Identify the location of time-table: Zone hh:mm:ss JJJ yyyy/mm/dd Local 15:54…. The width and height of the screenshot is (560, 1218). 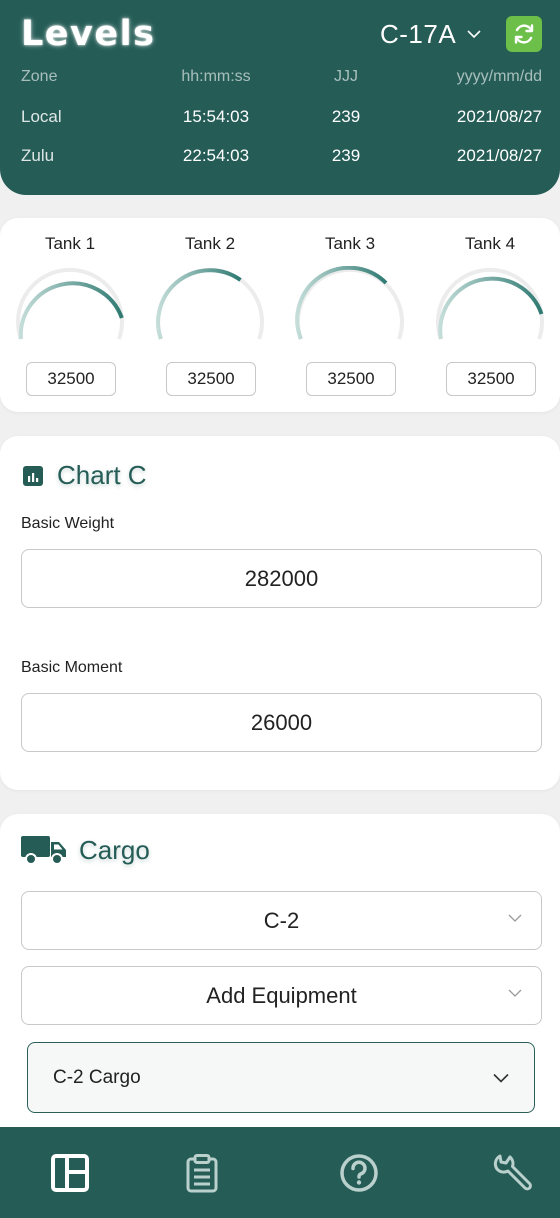
(280, 124).